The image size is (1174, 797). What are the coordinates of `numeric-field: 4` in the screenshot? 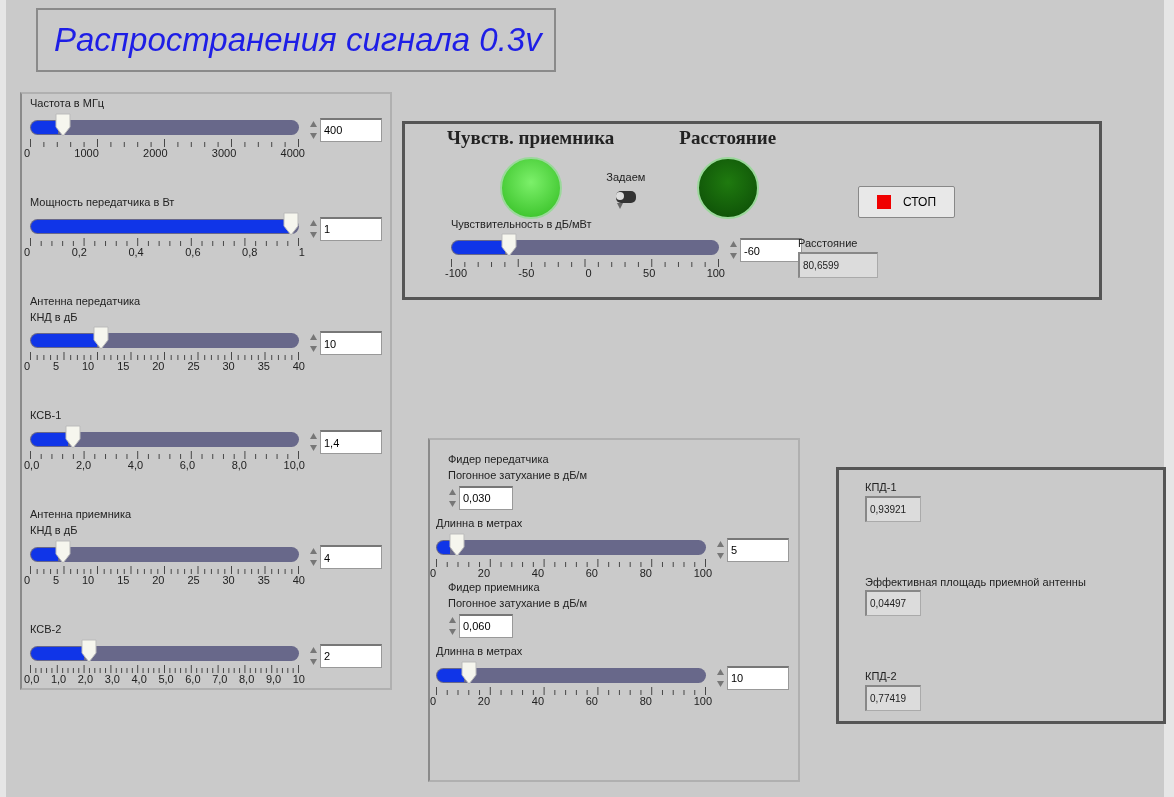 It's located at (351, 557).